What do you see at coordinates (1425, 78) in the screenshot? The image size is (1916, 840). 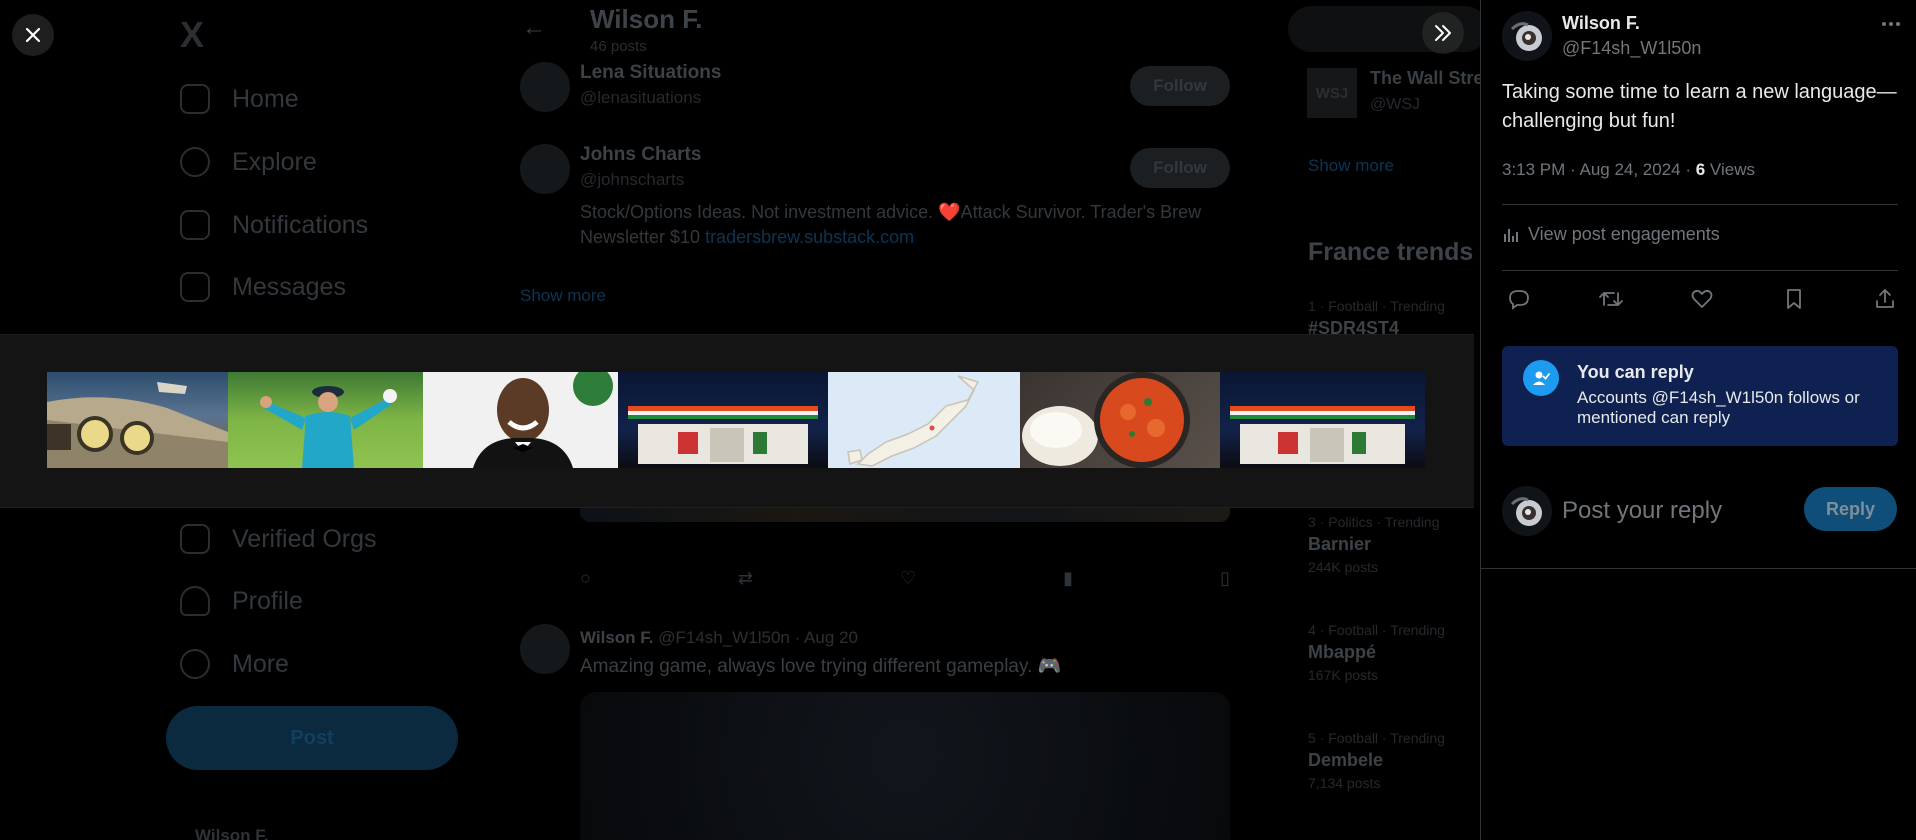 I see `suggestion-name: The Wall Street Journal` at bounding box center [1425, 78].